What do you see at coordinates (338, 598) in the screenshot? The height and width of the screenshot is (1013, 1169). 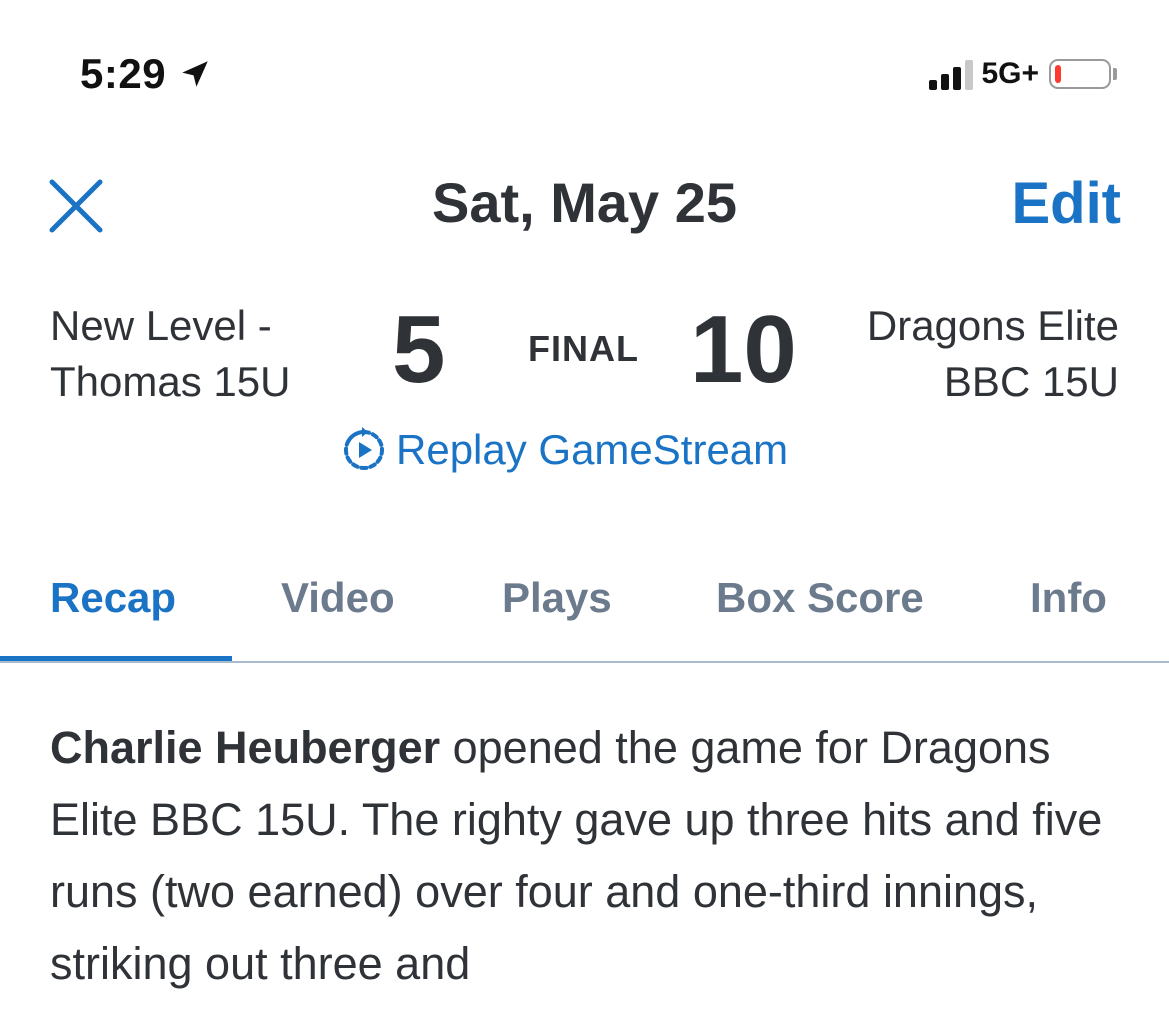 I see `tab-video: Video` at bounding box center [338, 598].